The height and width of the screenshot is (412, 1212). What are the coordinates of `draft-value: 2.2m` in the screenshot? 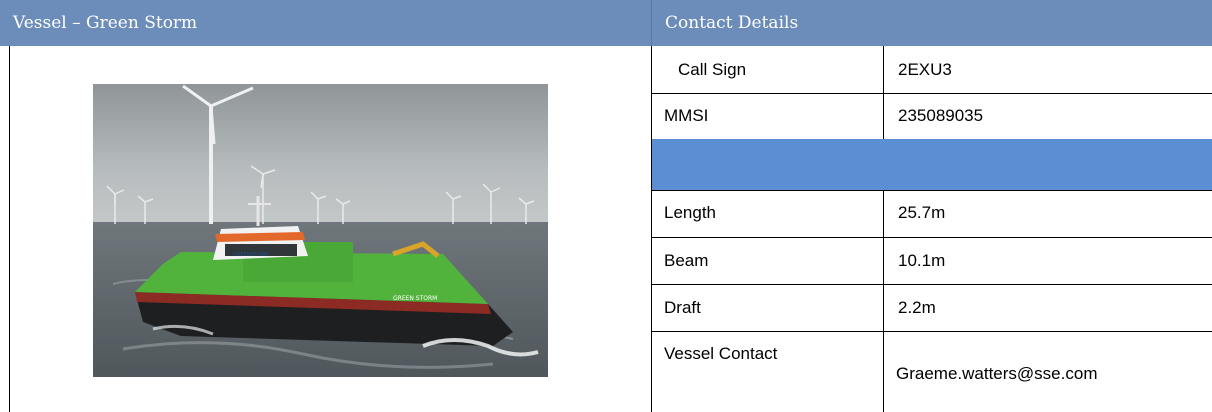 It's located at (917, 307).